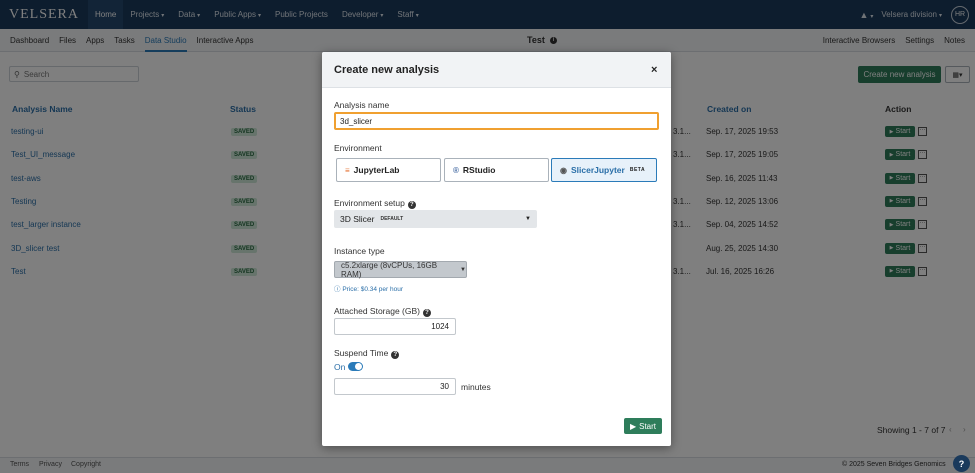 Image resolution: width=975 pixels, height=473 pixels. What do you see at coordinates (357, 219) in the screenshot?
I see `environment-setup-value: 3D Slicer` at bounding box center [357, 219].